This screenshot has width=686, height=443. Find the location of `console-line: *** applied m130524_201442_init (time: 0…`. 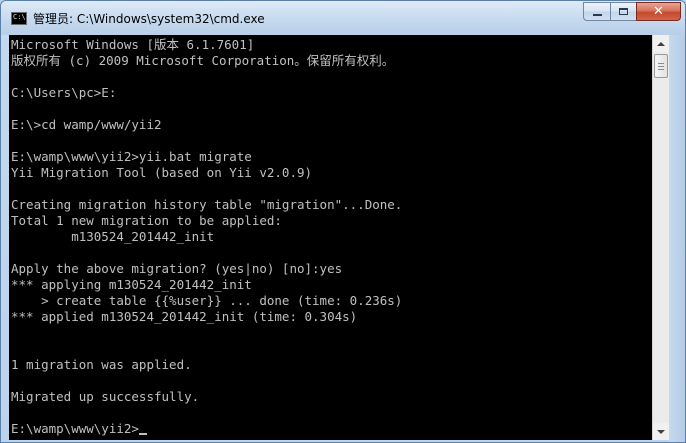

console-line: *** applied m130524_201442_init (time: 0… is located at coordinates (184, 316).